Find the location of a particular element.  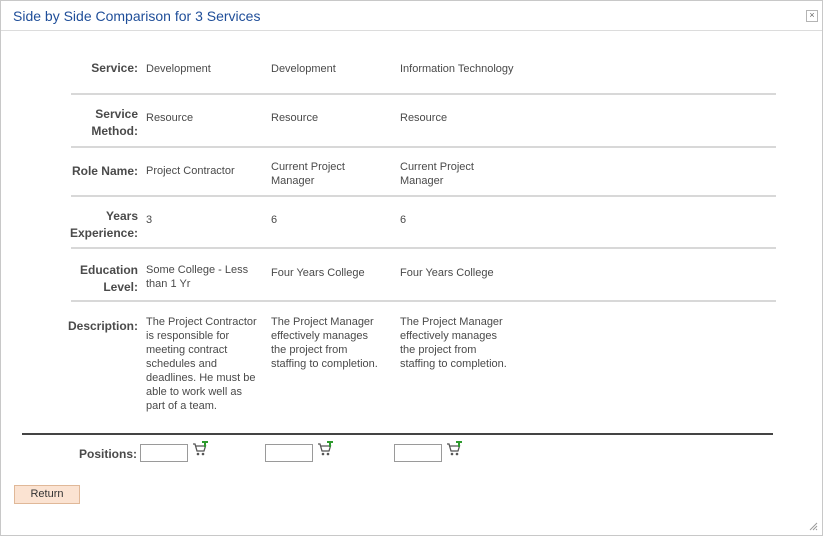

service-method-value-2: Resource is located at coordinates (295, 118).